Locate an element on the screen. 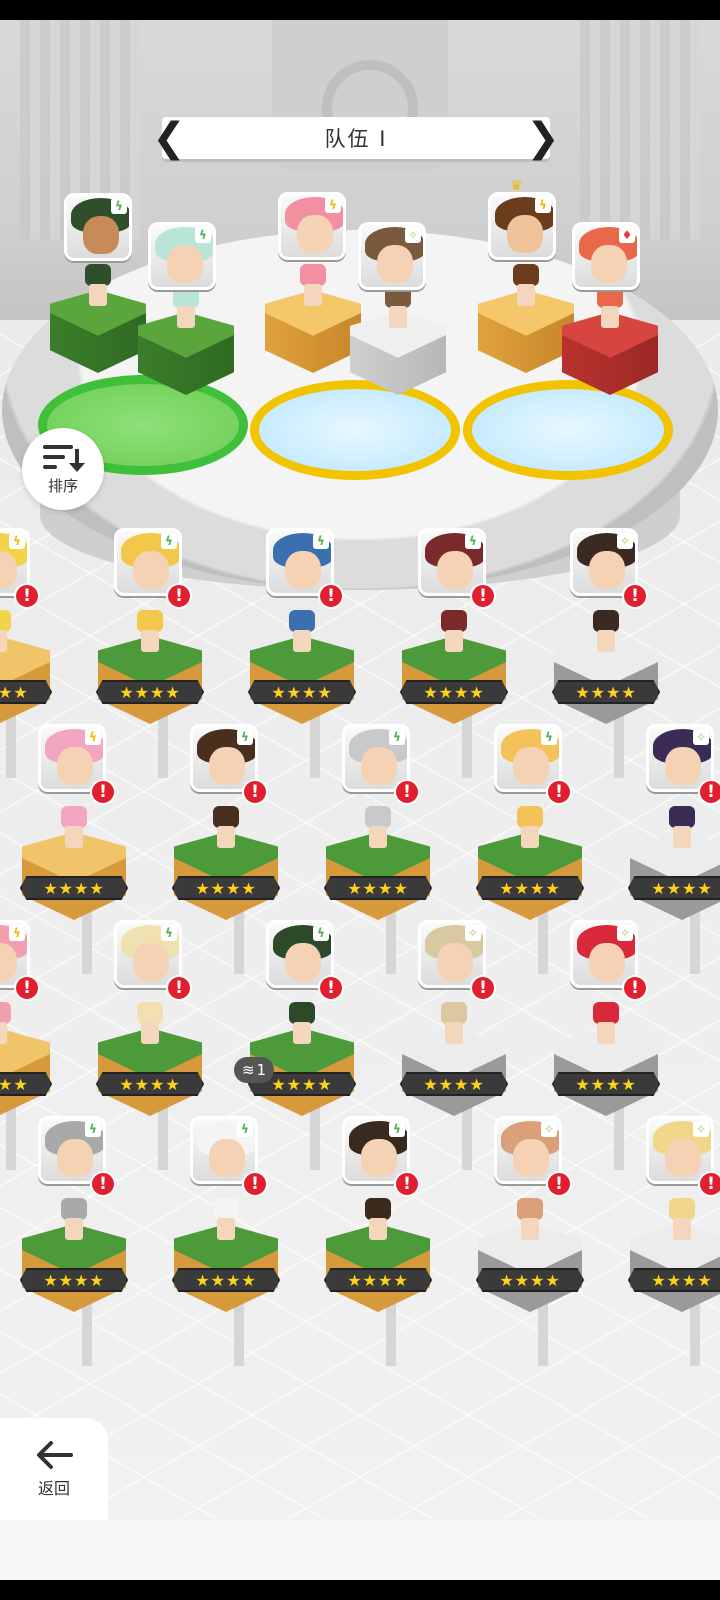 The height and width of the screenshot is (1600, 720). sort-button: 排序 is located at coordinates (63, 469).